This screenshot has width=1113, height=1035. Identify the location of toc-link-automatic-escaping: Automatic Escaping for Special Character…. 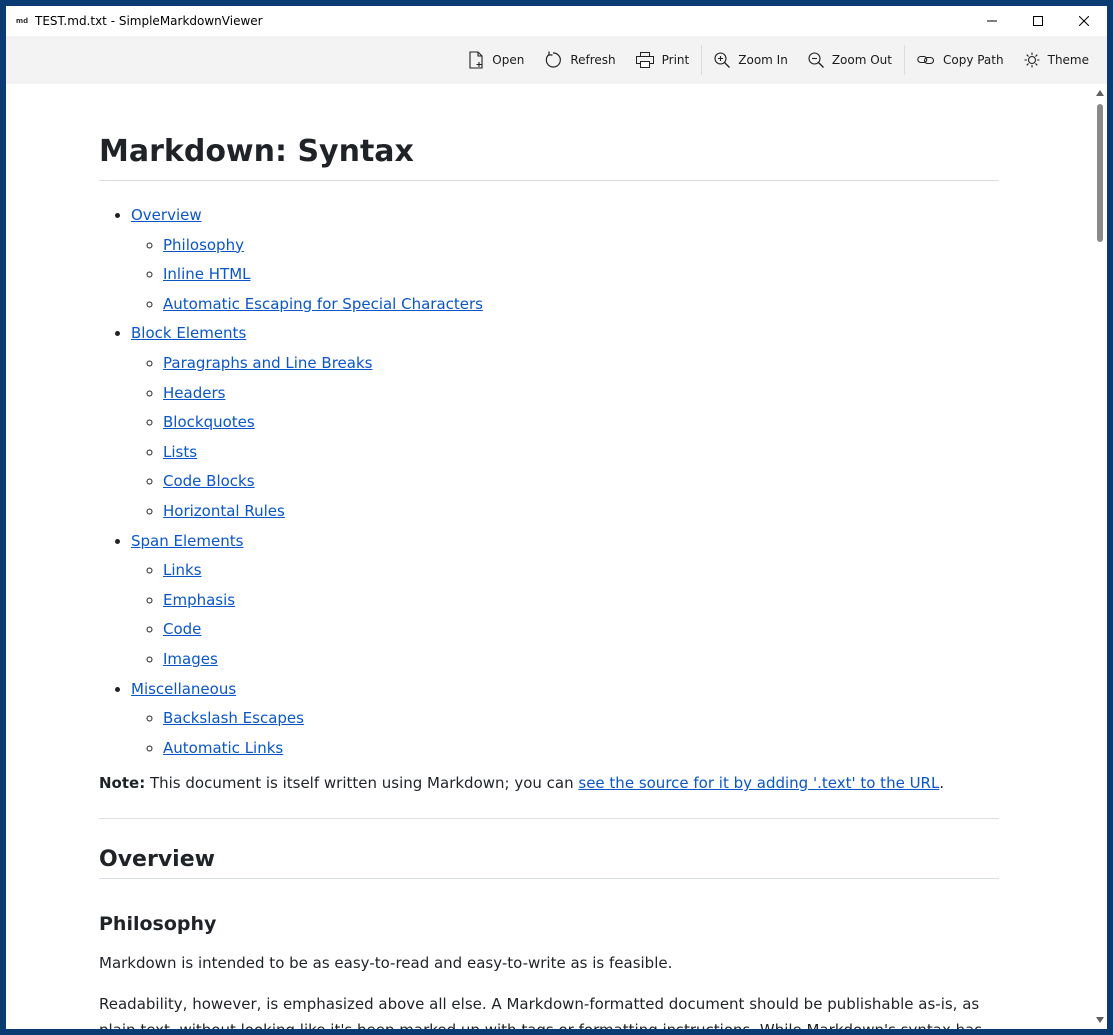
(323, 304).